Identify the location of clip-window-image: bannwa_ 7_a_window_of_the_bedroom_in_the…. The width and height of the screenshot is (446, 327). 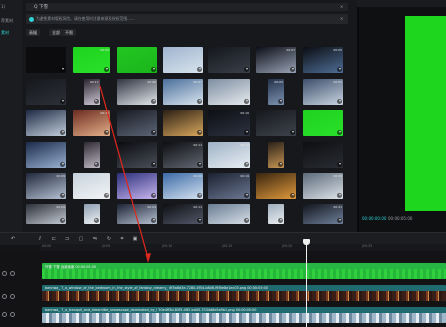
(244, 293).